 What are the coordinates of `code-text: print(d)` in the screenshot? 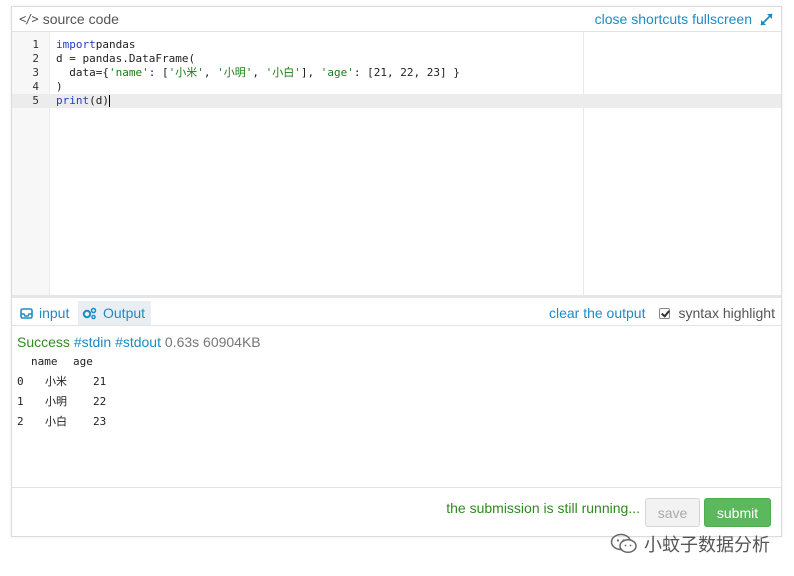 It's located at (83, 101).